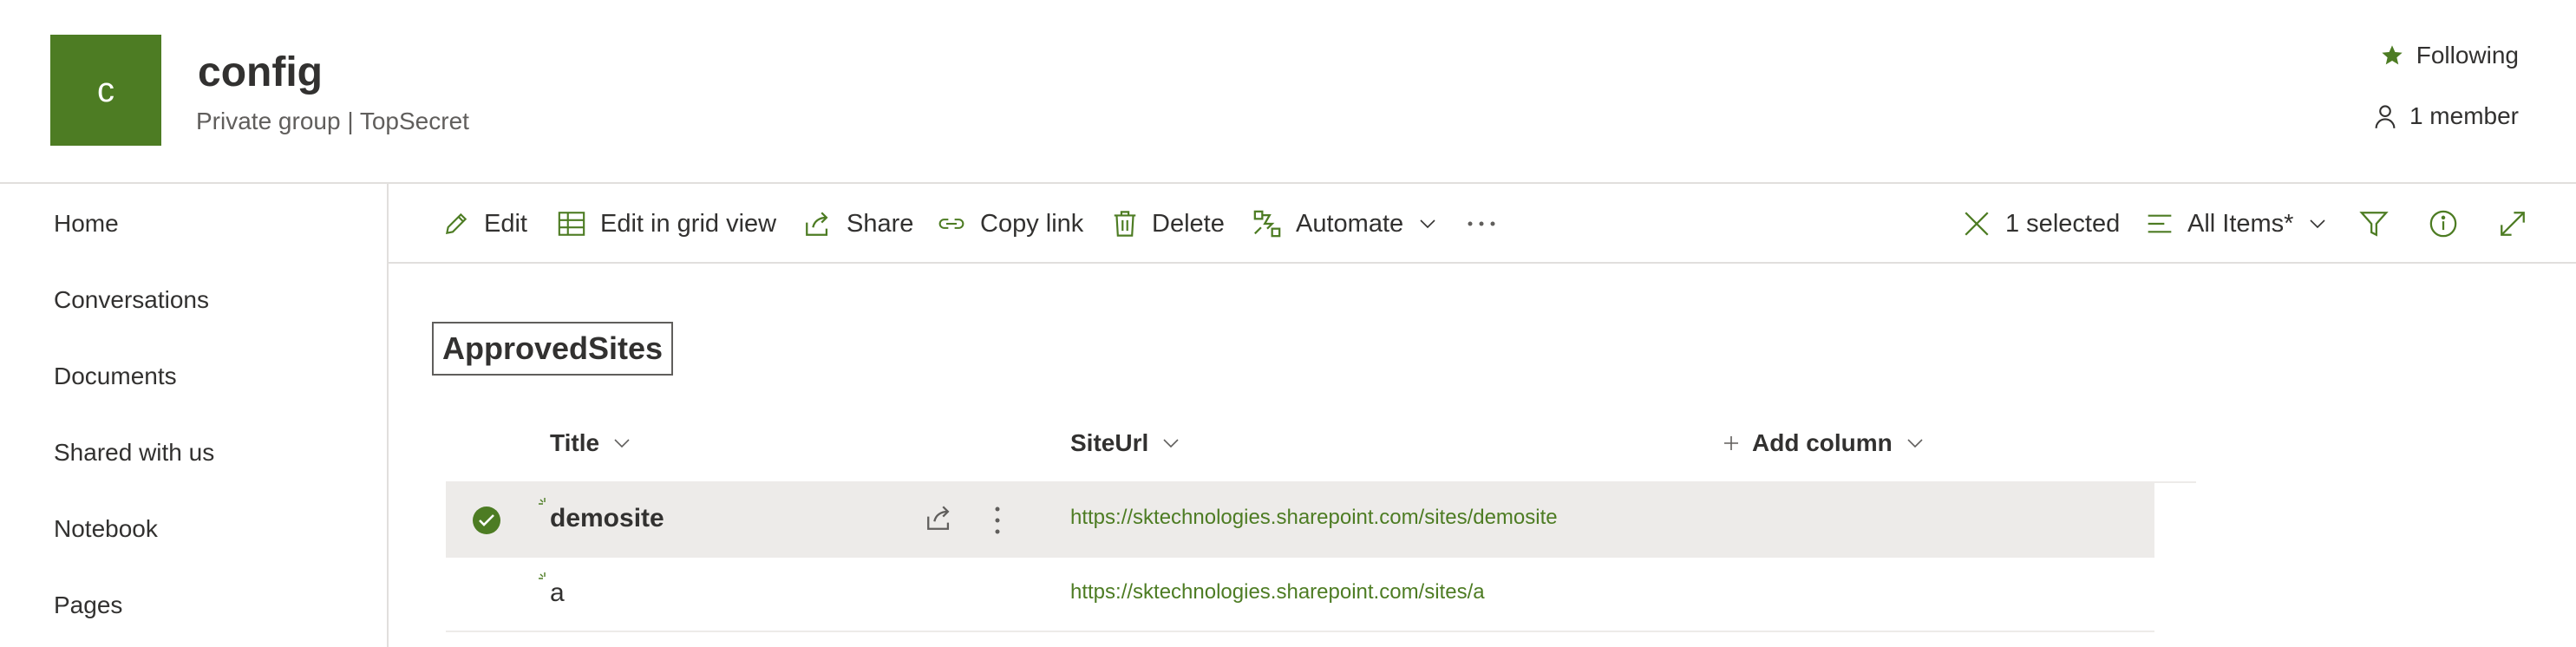  Describe the element at coordinates (557, 593) in the screenshot. I see `row-title: a` at that location.